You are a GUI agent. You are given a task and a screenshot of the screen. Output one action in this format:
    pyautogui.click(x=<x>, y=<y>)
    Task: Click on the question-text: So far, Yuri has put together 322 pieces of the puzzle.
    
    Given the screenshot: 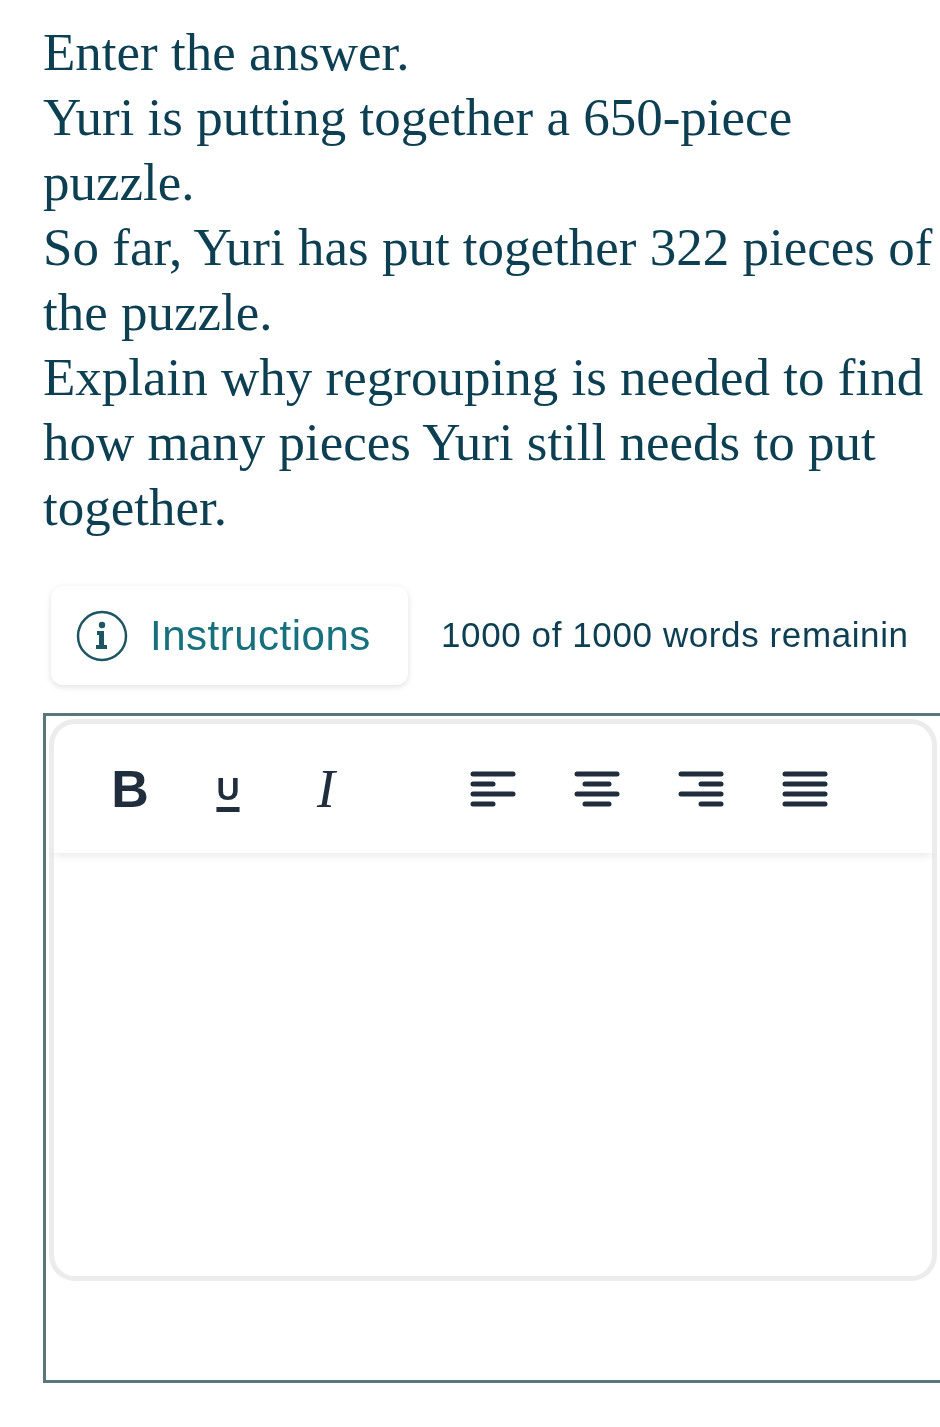 What is the action you would take?
    pyautogui.click(x=488, y=280)
    